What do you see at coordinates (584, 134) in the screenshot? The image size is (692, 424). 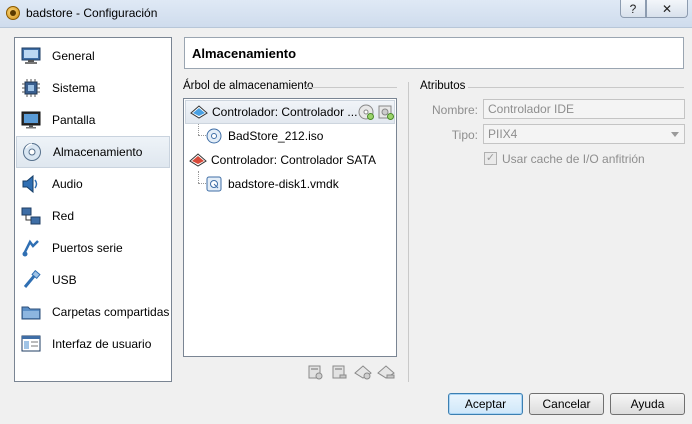 I see `type-select: PIIX4` at bounding box center [584, 134].